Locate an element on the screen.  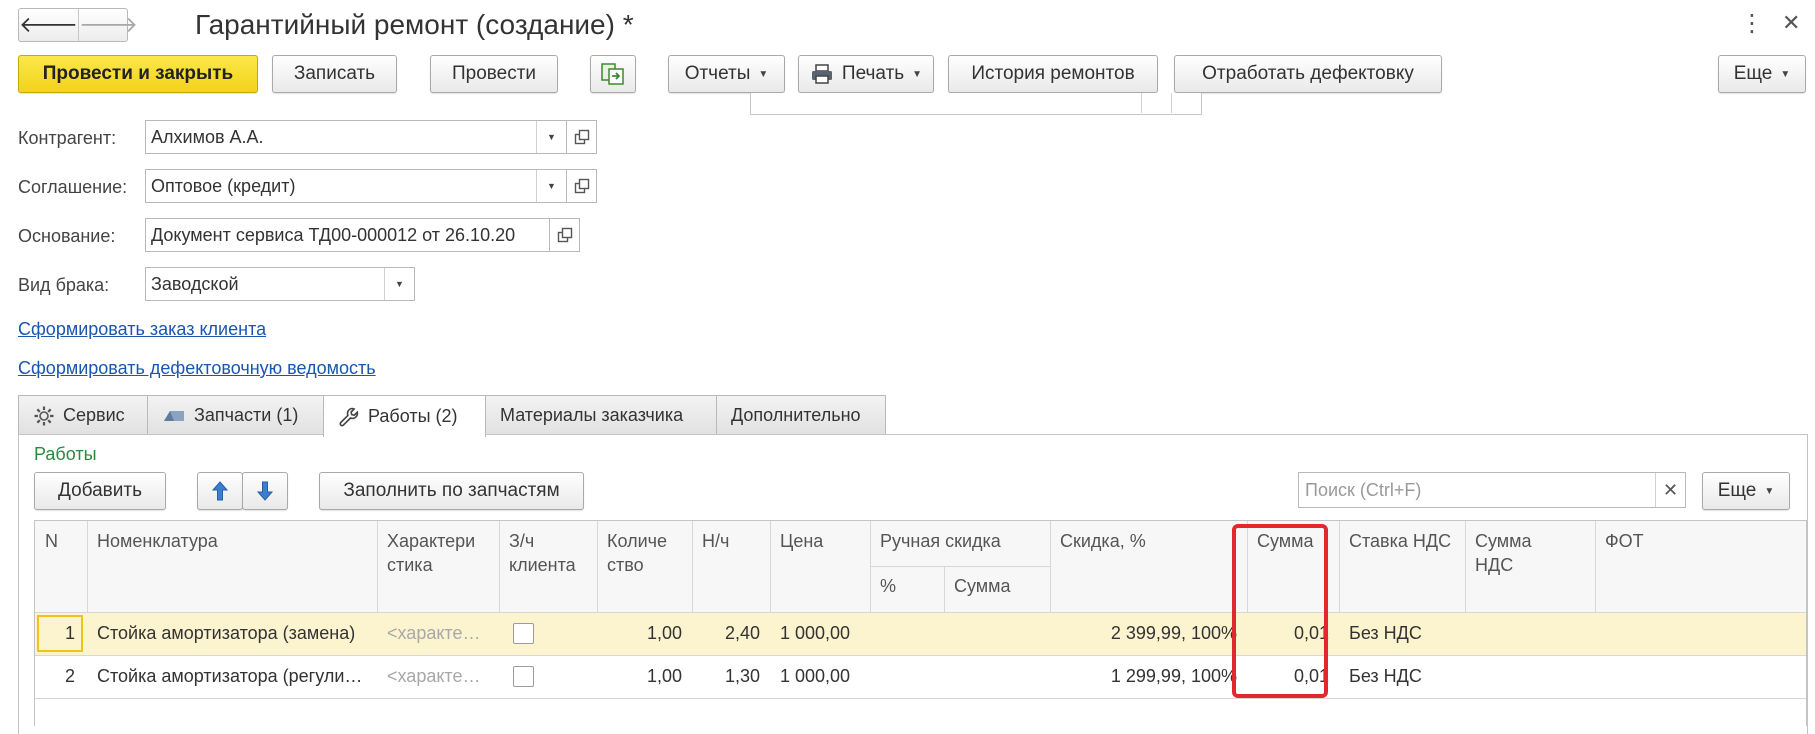
move-down-button is located at coordinates (265, 491).